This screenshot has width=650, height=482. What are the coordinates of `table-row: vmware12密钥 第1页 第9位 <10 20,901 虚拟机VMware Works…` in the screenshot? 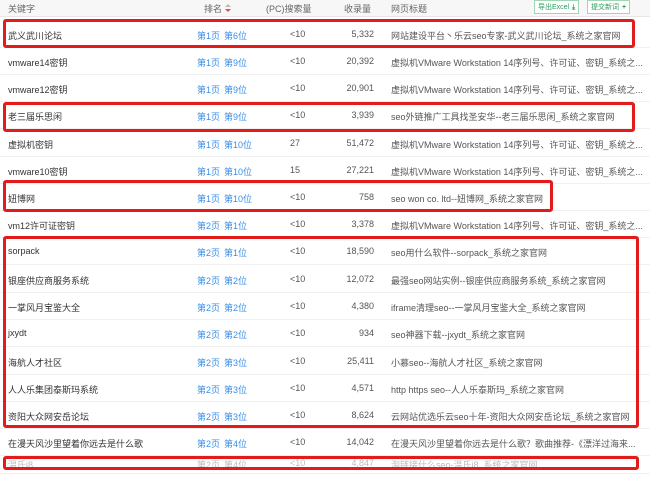 It's located at (325, 88).